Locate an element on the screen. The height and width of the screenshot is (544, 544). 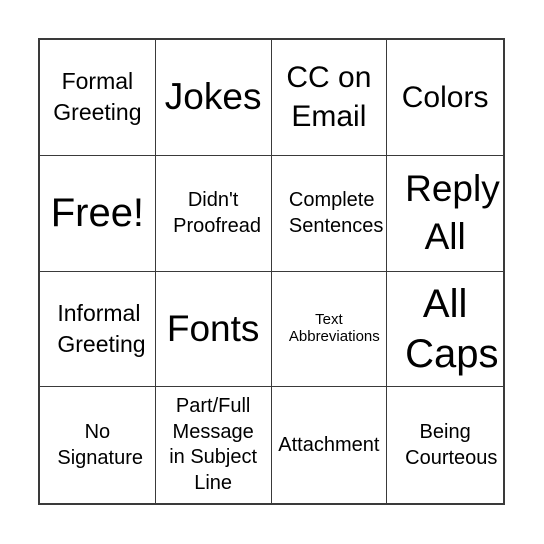
cell-text: Formal Greeting is located at coordinates (97, 97).